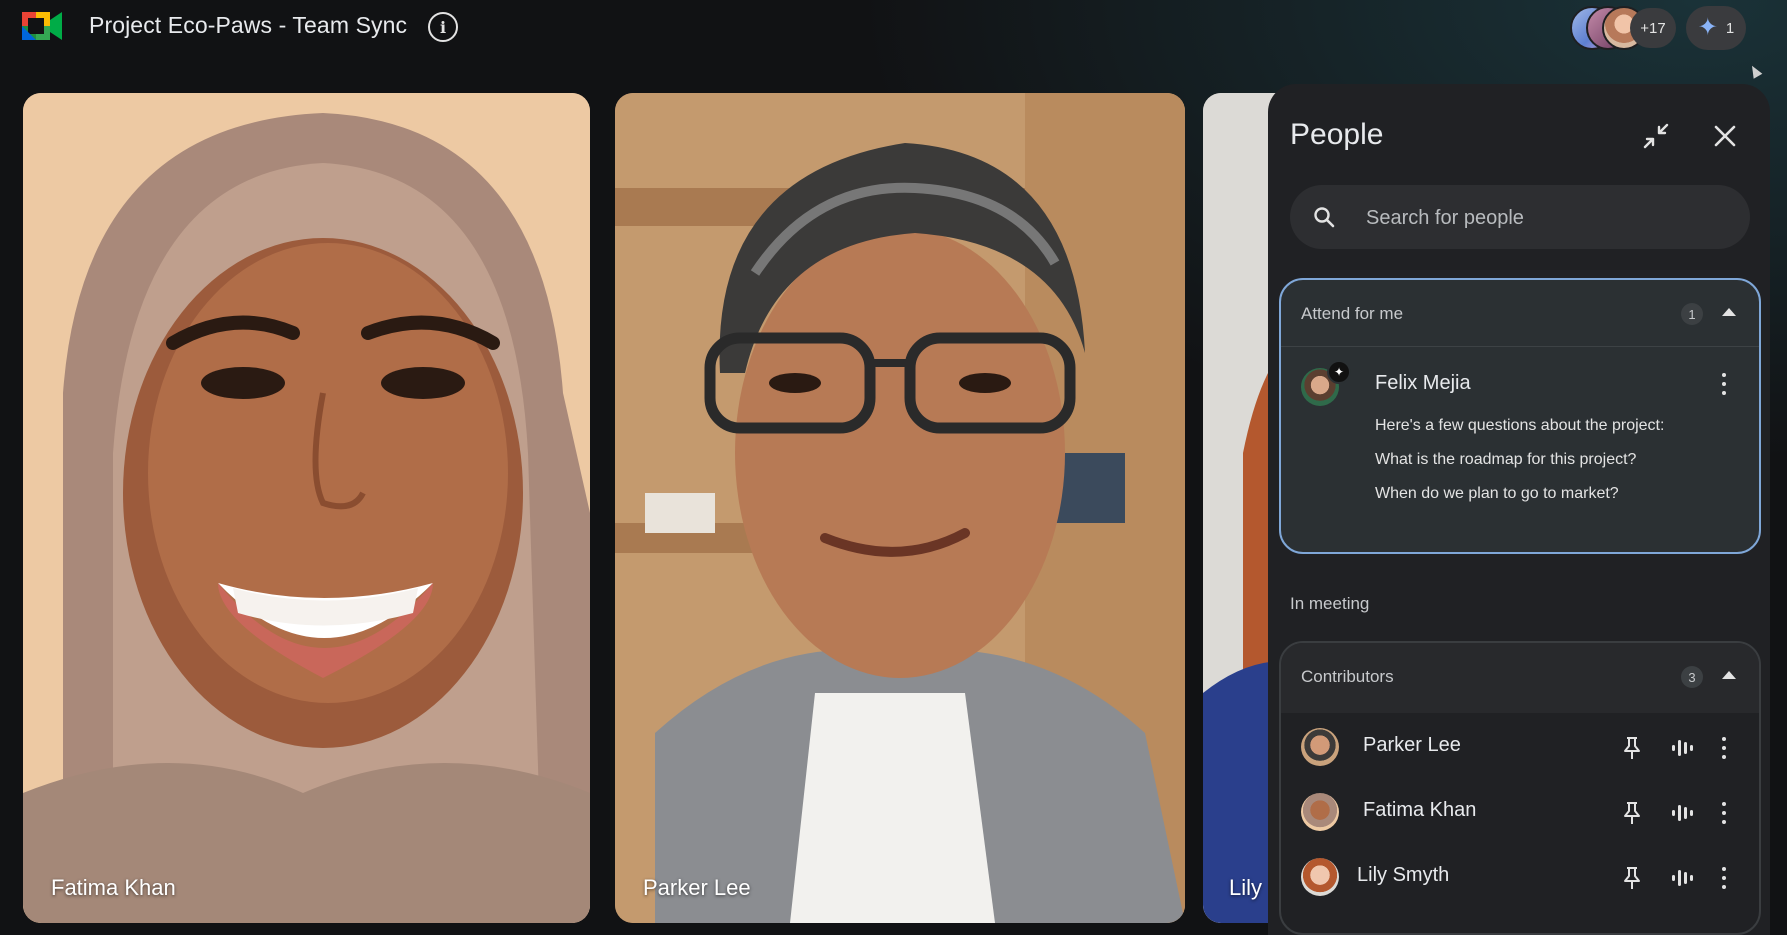  What do you see at coordinates (42, 26) in the screenshot?
I see `meet-logo-icon` at bounding box center [42, 26].